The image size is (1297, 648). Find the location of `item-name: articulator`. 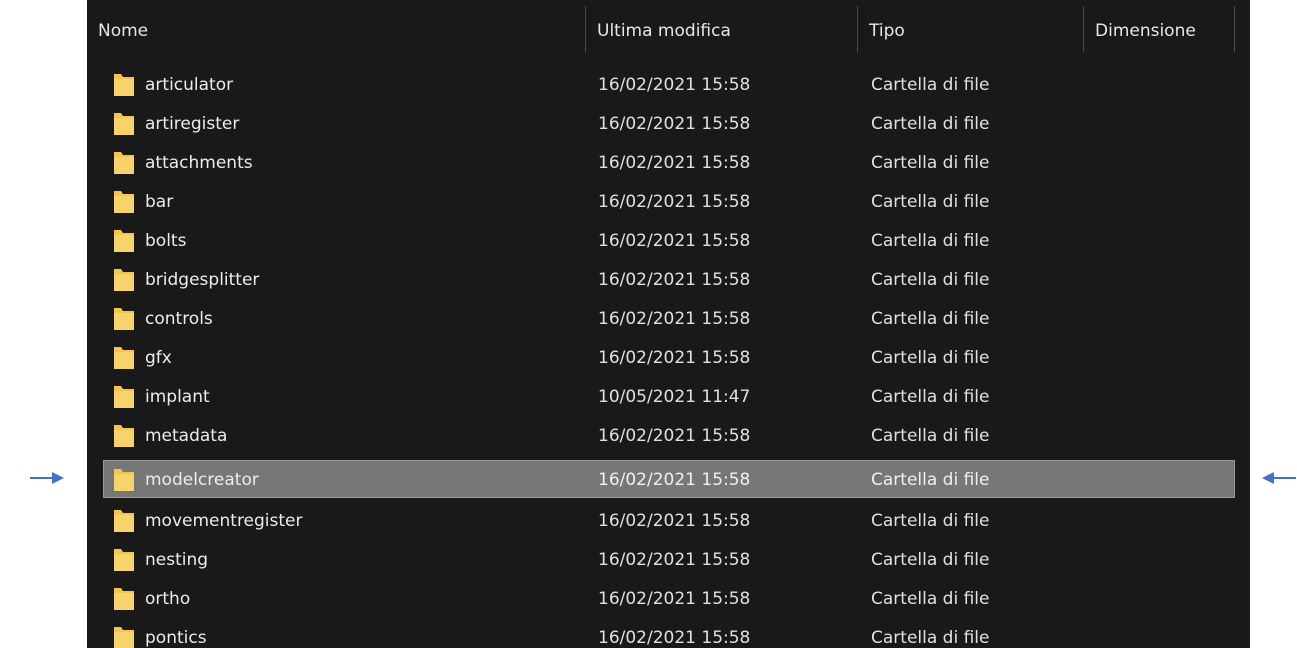

item-name: articulator is located at coordinates (189, 85).